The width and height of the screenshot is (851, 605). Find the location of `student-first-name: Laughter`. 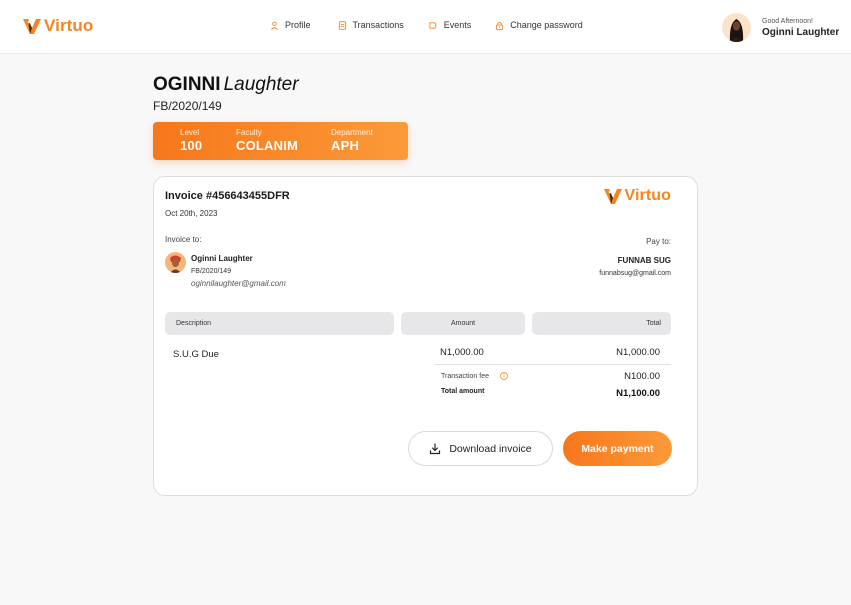

student-first-name: Laughter is located at coordinates (261, 84).